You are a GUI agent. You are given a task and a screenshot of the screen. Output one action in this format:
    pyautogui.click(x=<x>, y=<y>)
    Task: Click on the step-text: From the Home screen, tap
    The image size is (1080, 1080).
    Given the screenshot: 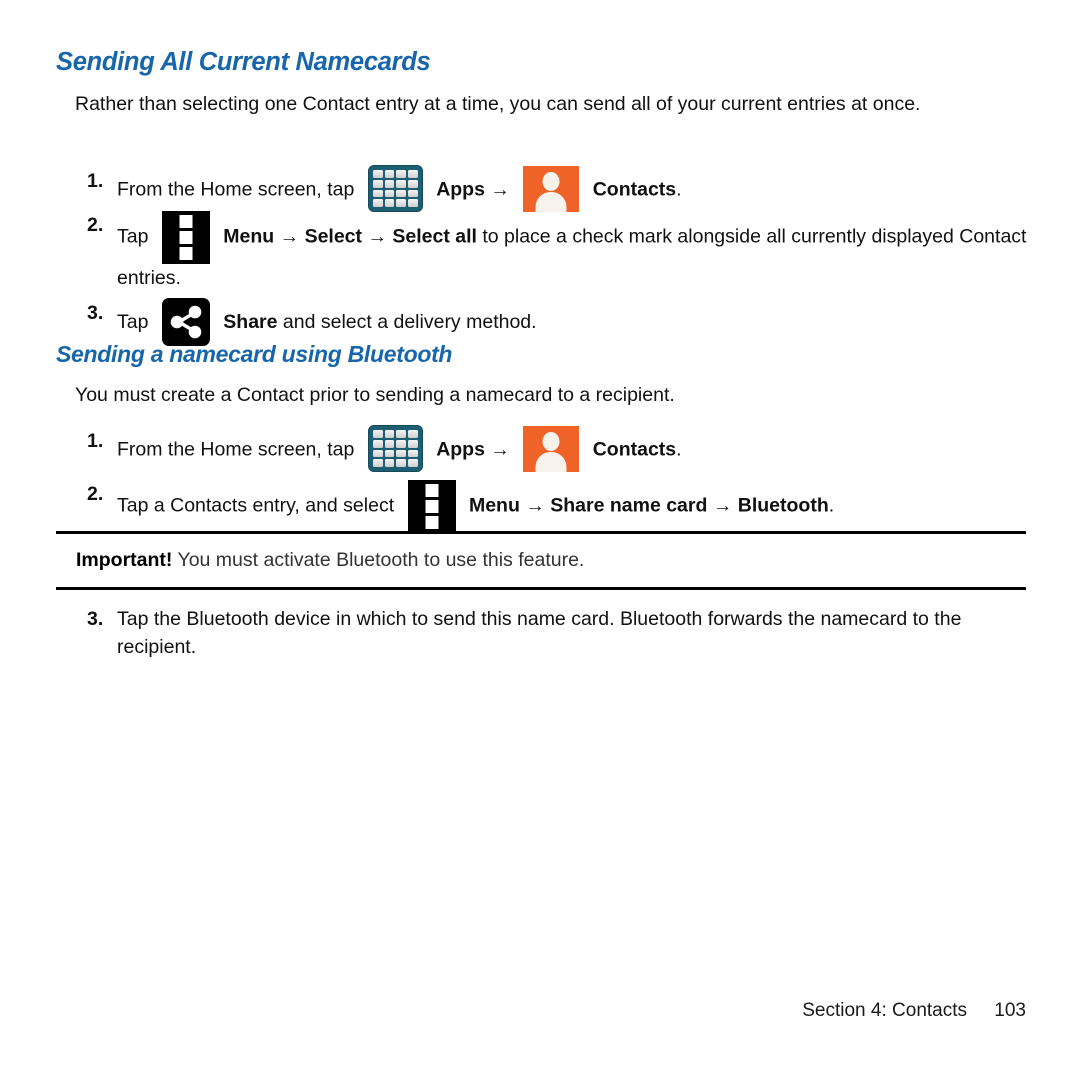 What is the action you would take?
    pyautogui.click(x=236, y=189)
    